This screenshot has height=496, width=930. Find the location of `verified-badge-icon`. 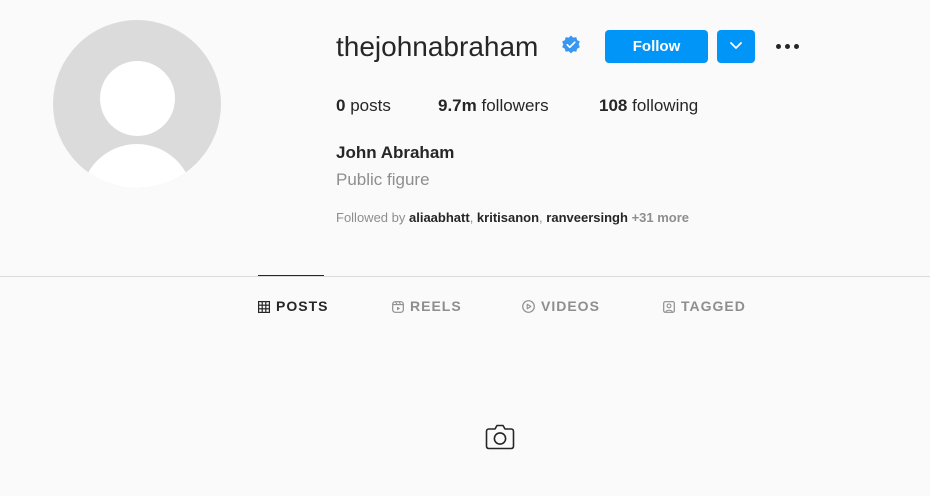

verified-badge-icon is located at coordinates (571, 44).